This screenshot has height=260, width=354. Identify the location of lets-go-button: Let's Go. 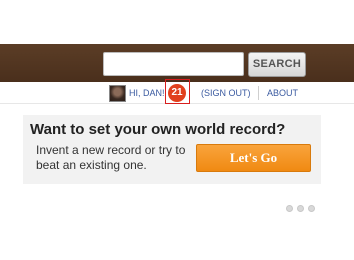
(253, 158).